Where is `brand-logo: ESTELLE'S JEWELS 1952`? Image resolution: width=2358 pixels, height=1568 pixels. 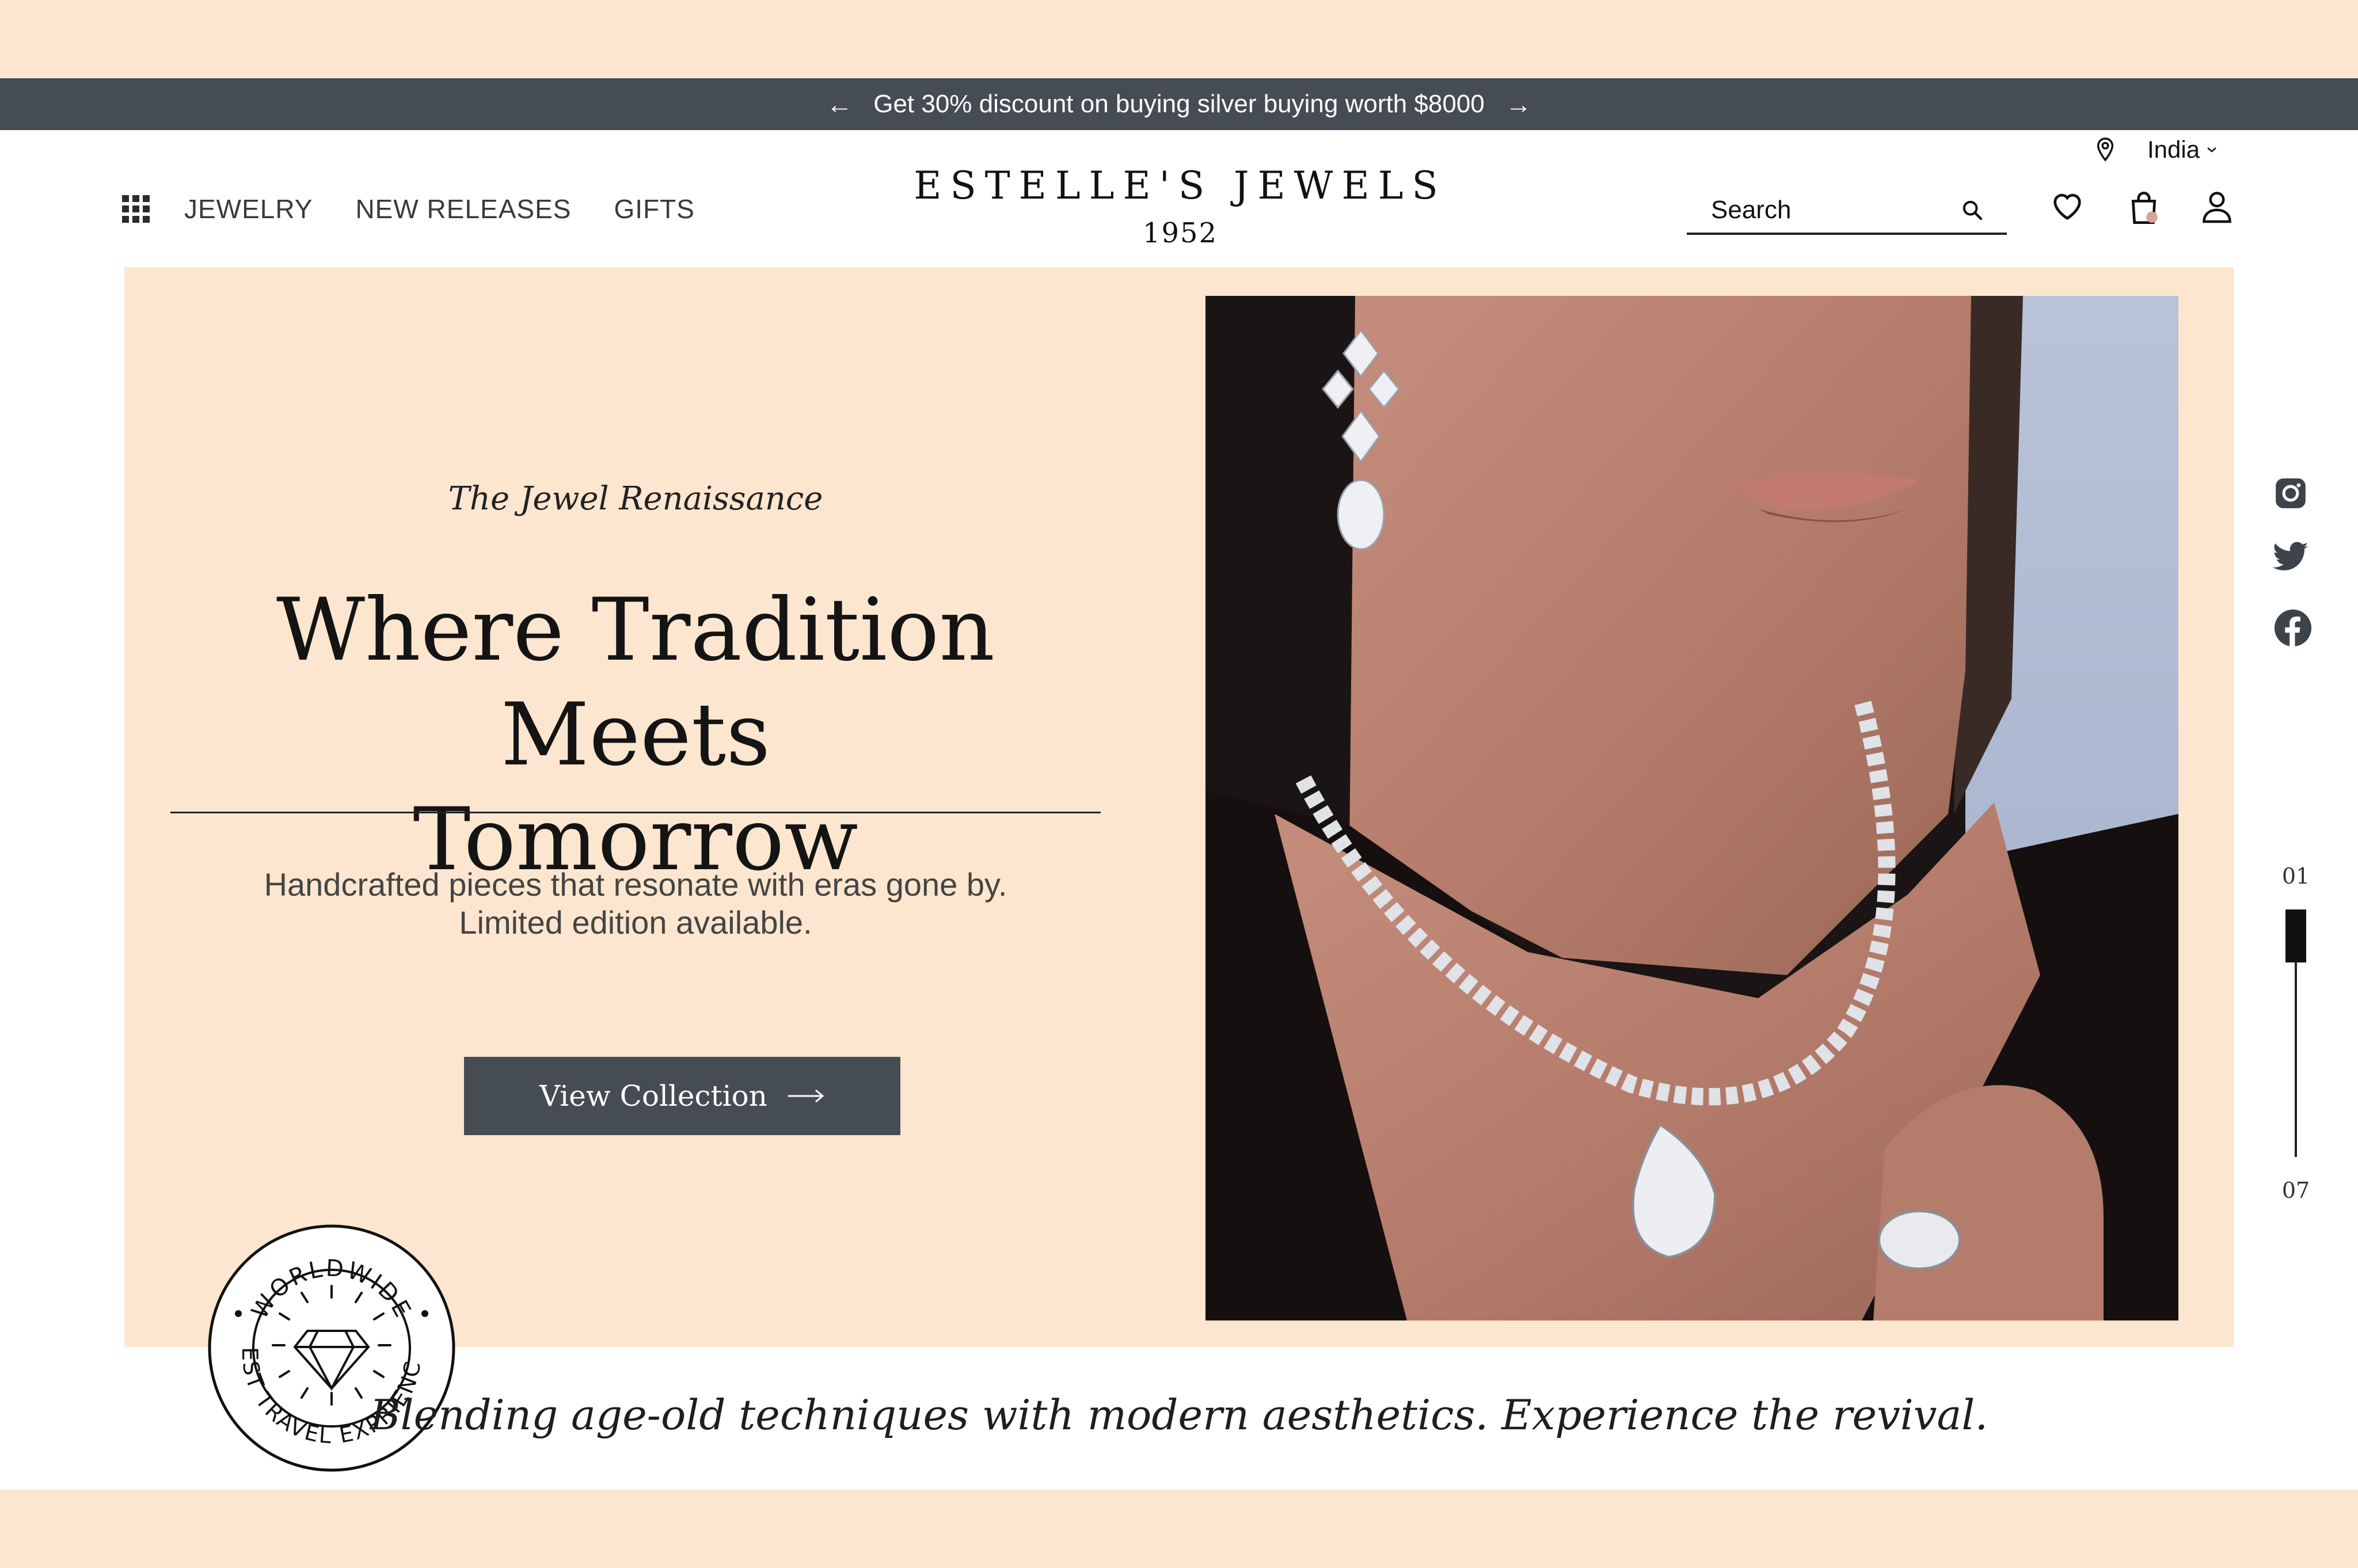 brand-logo: ESTELLE'S JEWELS 1952 is located at coordinates (1180, 206).